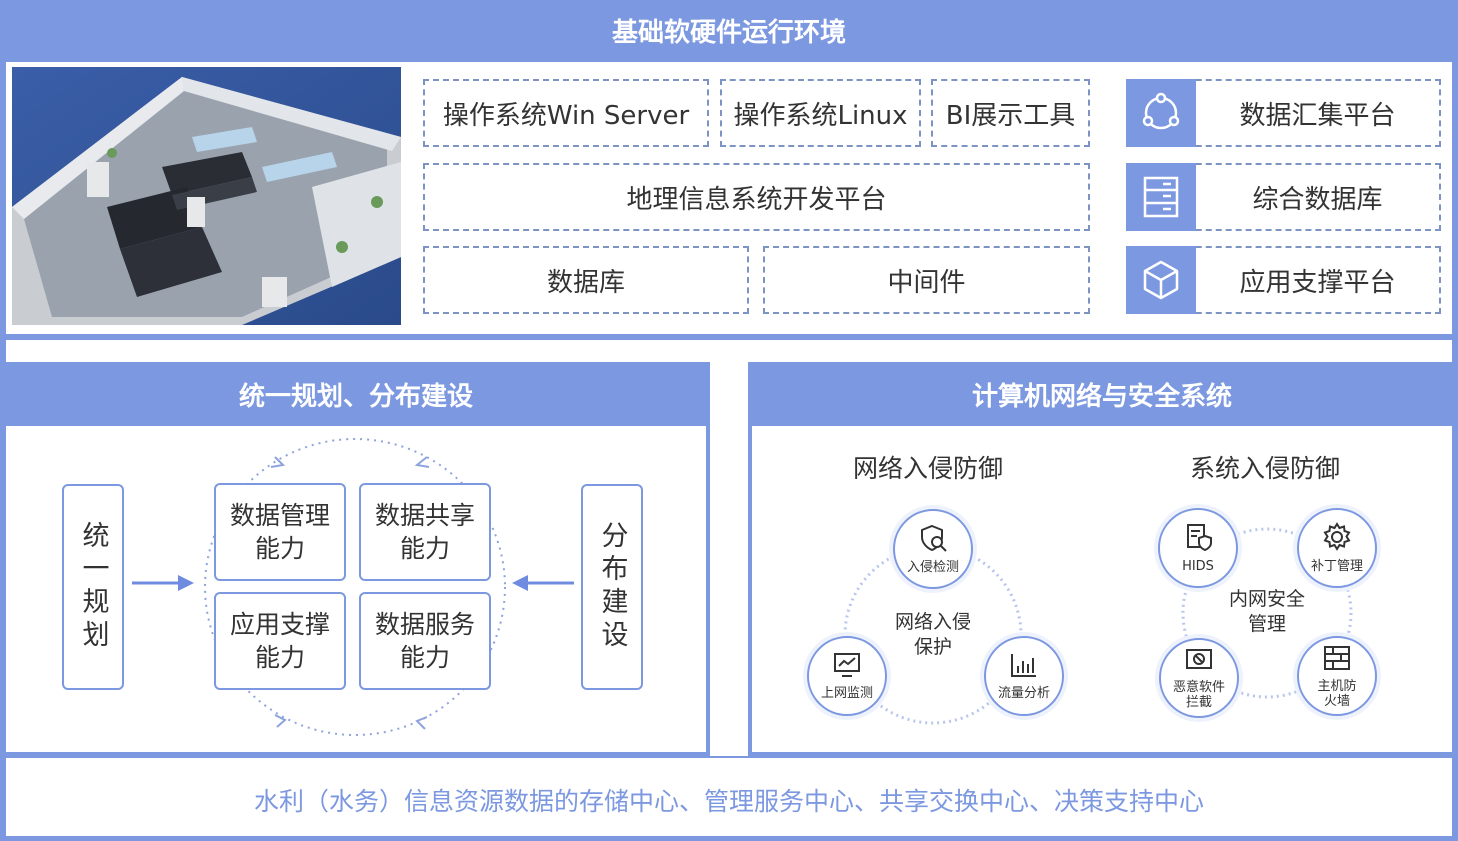 The width and height of the screenshot is (1458, 841). I want to click on node-label: HIDS, so click(1198, 566).